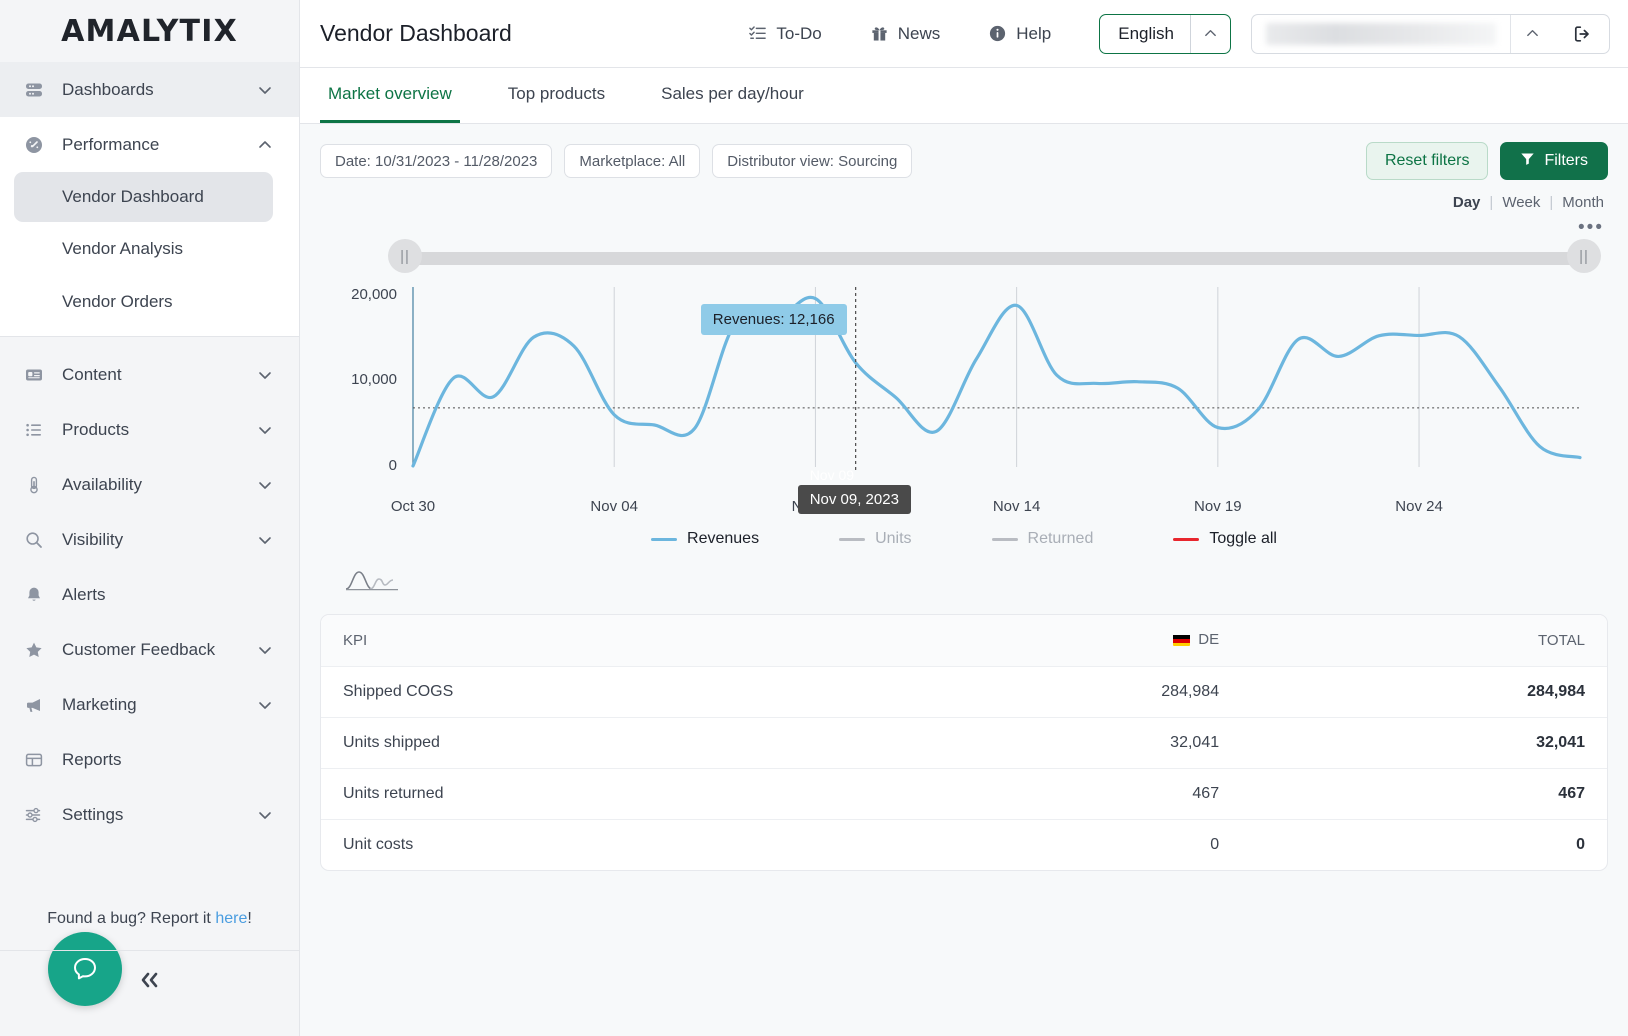 The width and height of the screenshot is (1628, 1036). Describe the element at coordinates (149, 980) in the screenshot. I see `double-chevron-left-icon` at that location.